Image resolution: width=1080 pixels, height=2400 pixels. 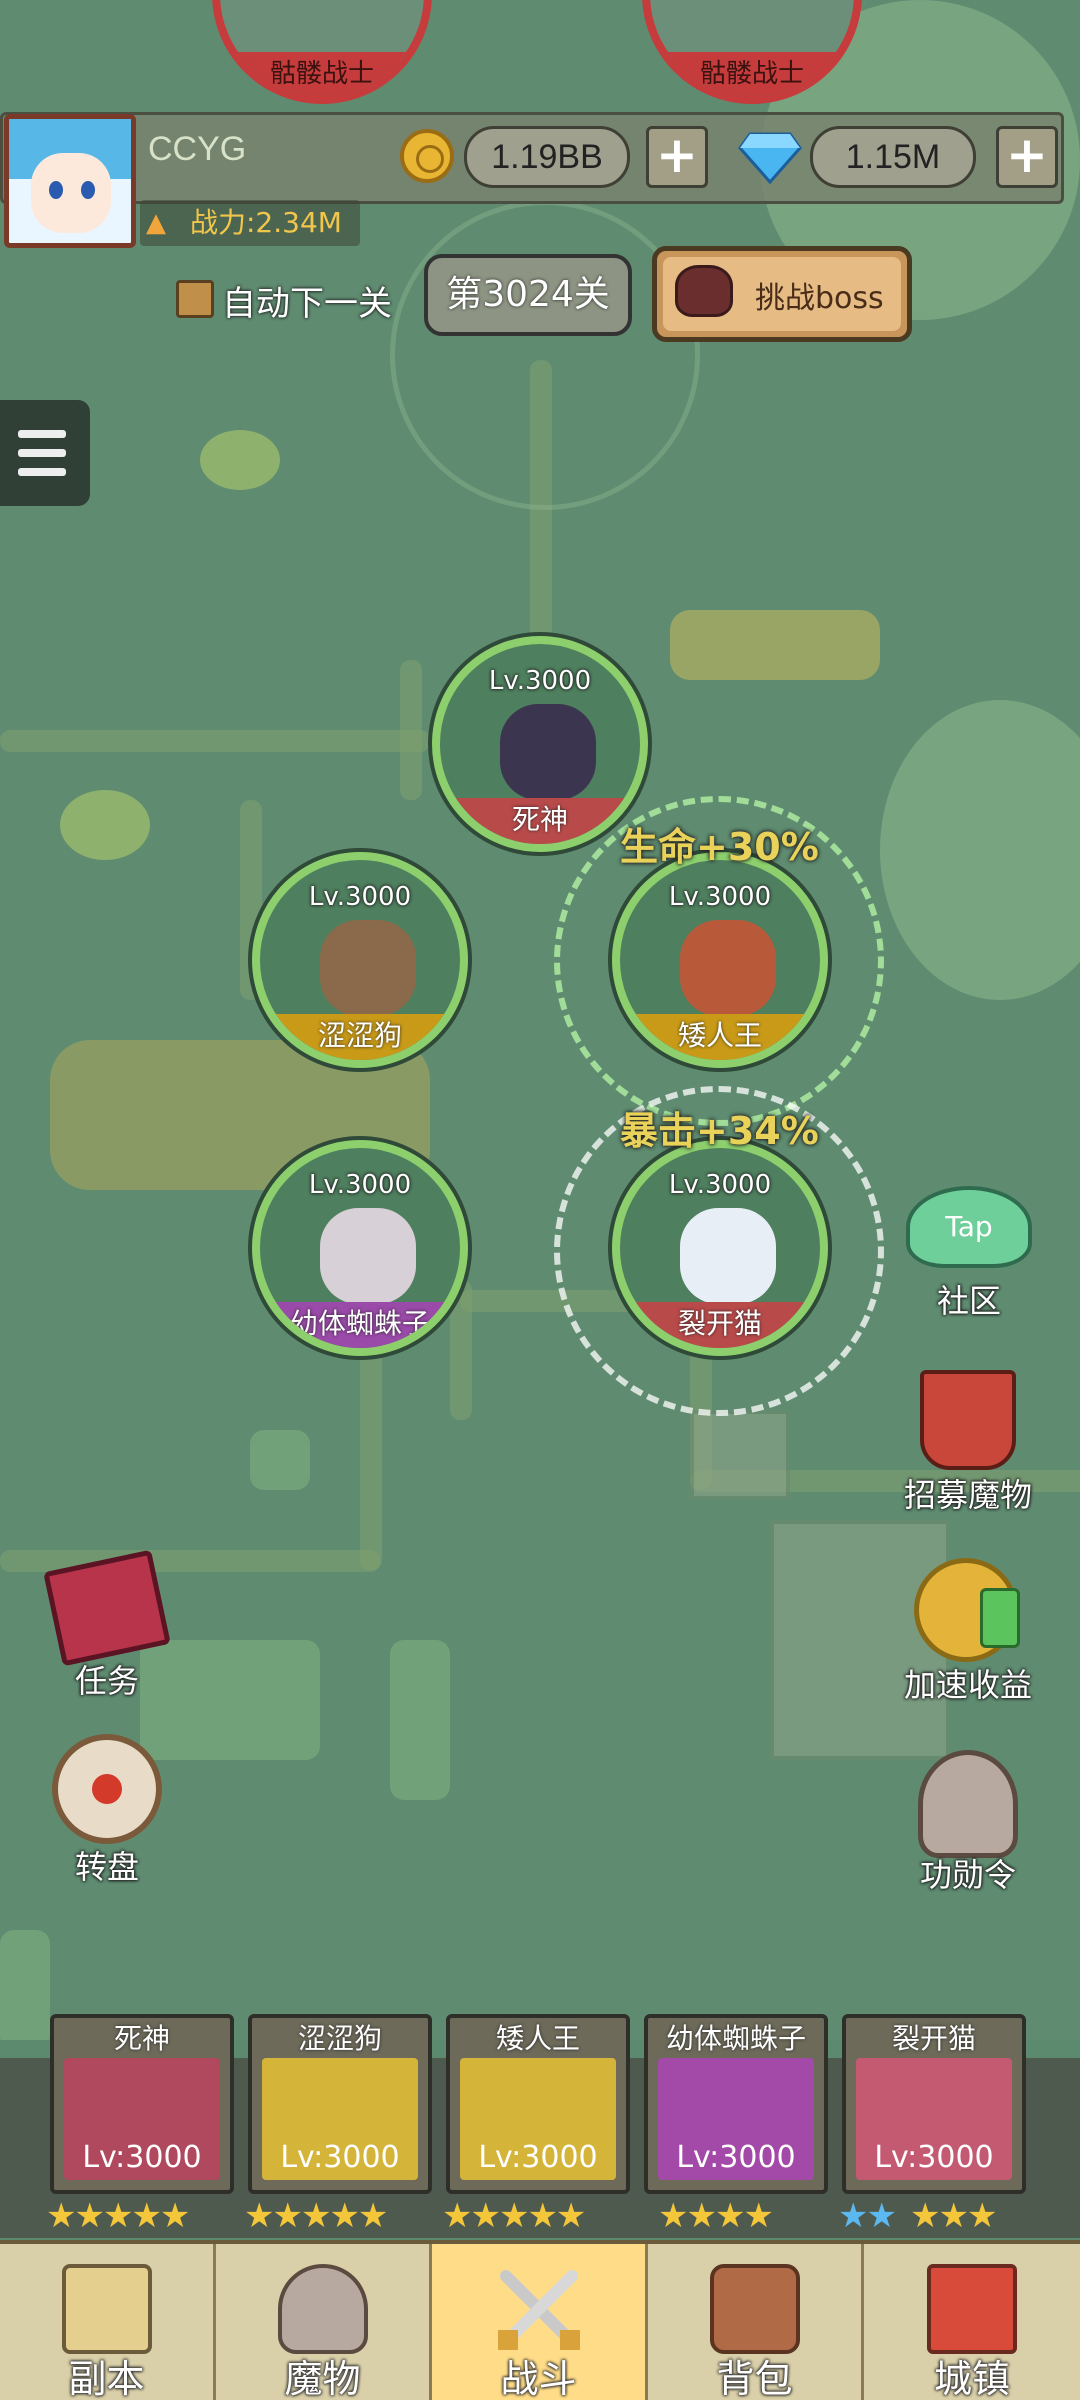 I want to click on add-gold-button: +, so click(x=677, y=157).